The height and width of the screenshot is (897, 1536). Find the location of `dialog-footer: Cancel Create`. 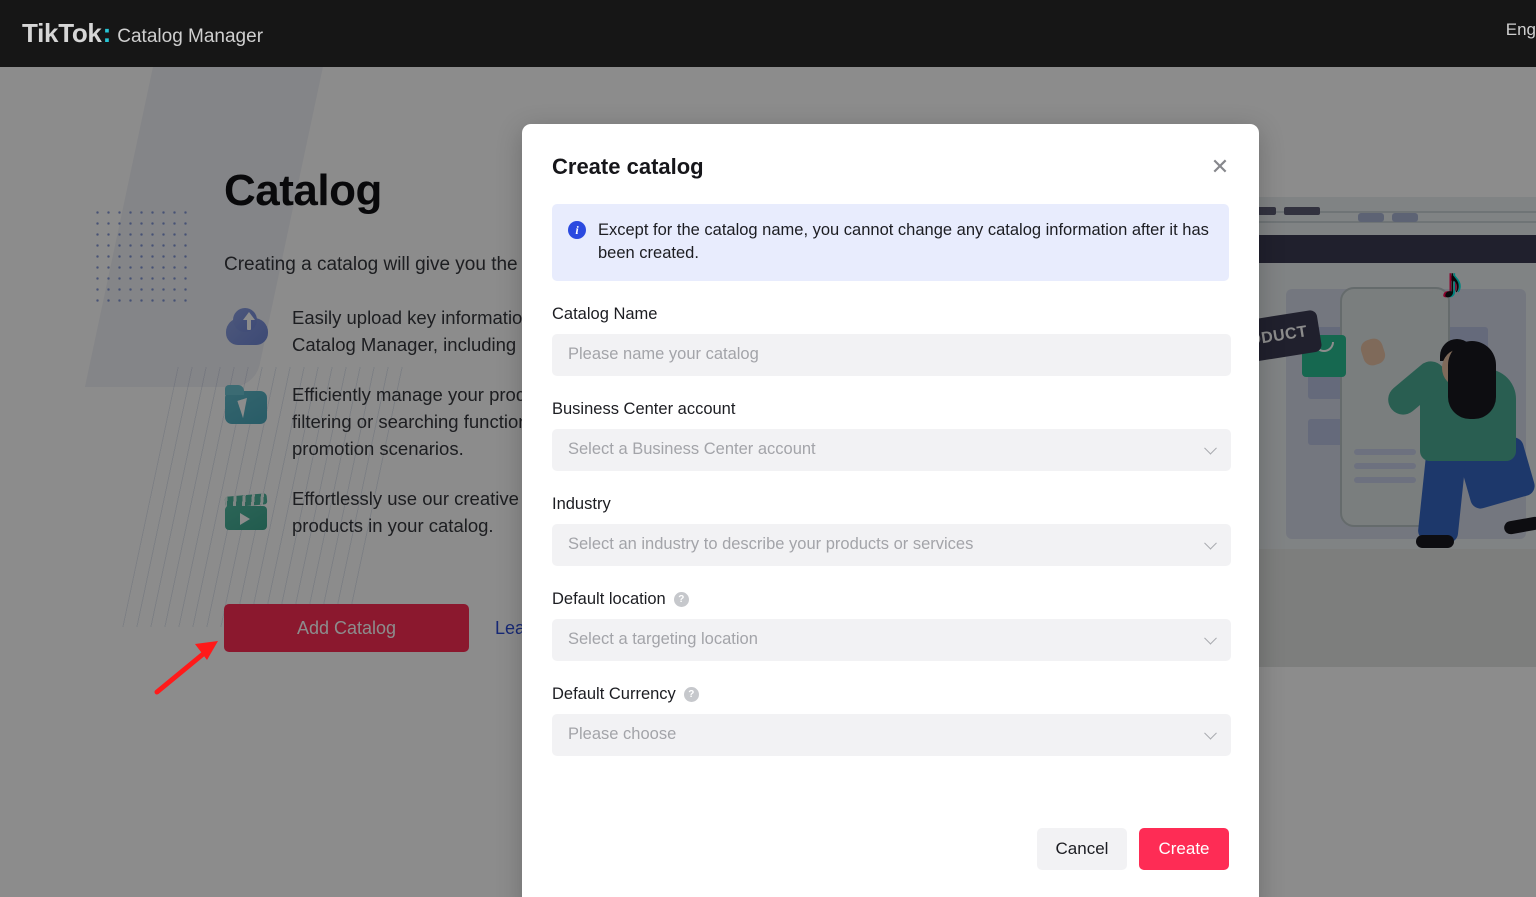

dialog-footer: Cancel Create is located at coordinates (890, 849).